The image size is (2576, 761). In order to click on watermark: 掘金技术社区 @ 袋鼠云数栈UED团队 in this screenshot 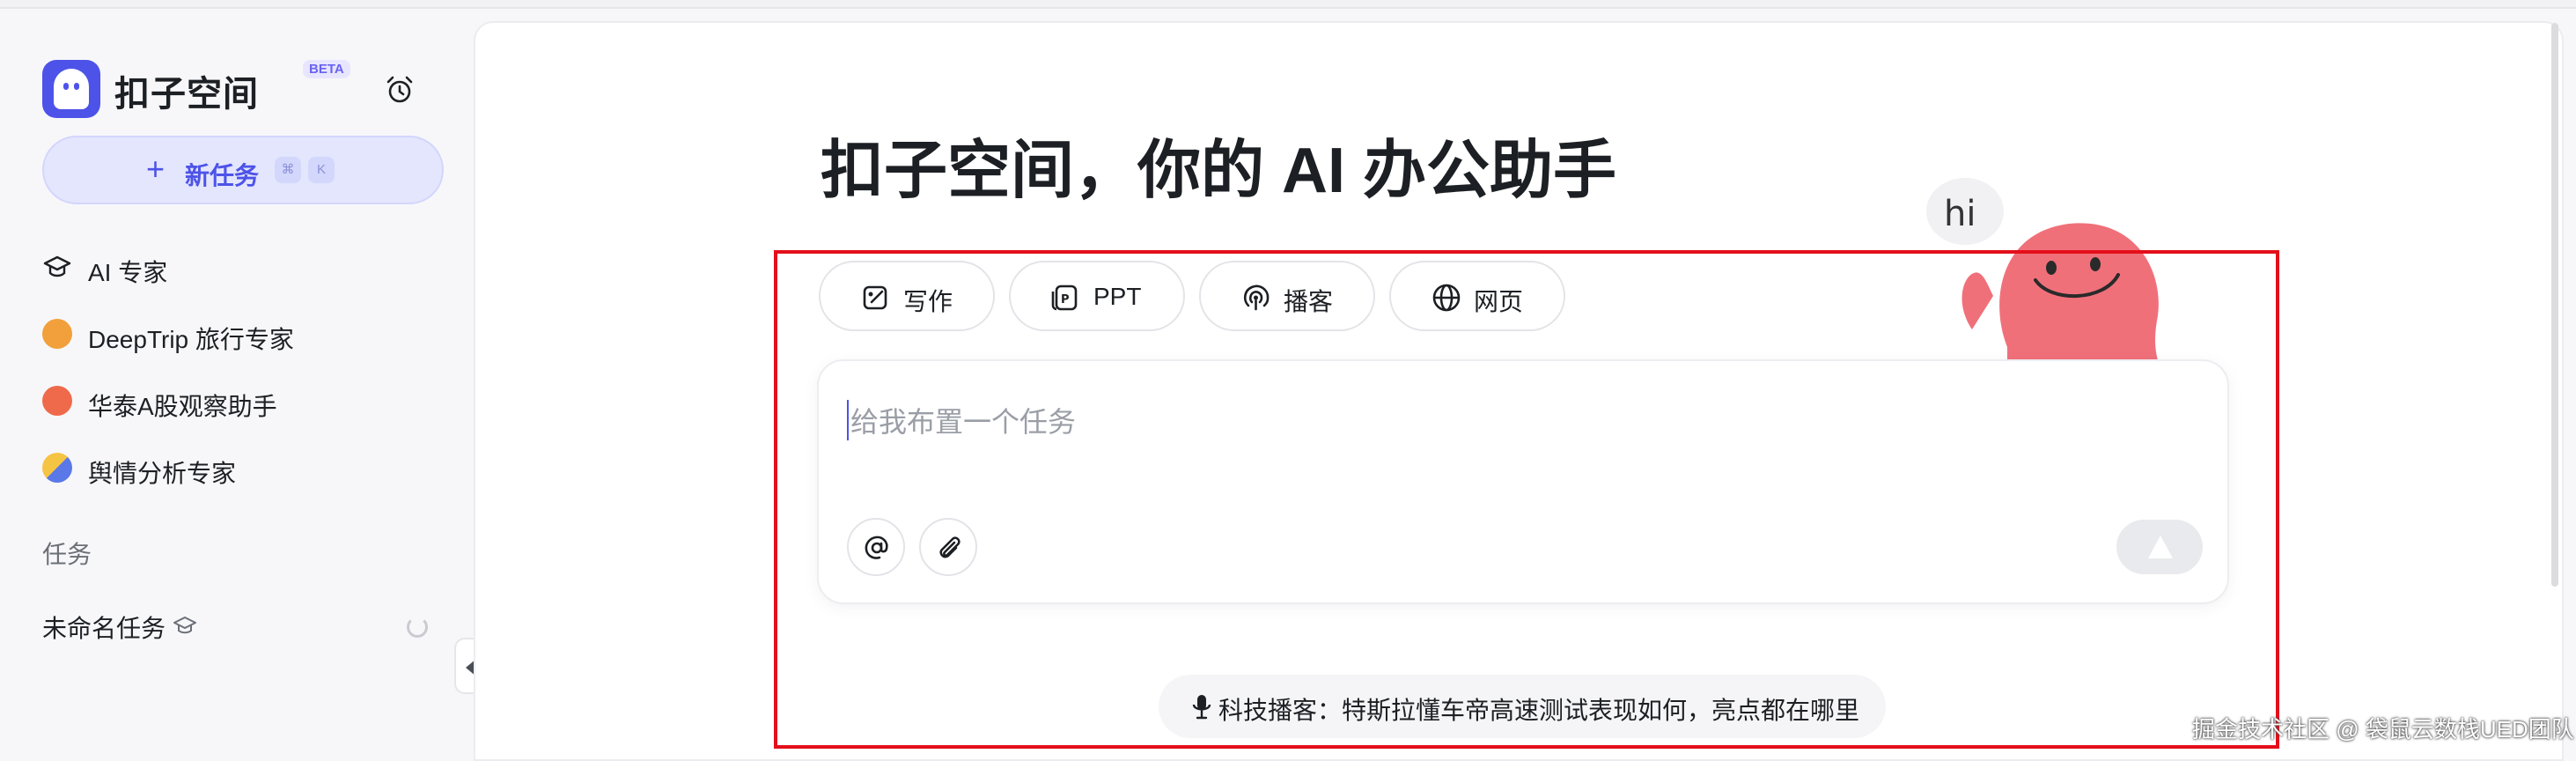, I will do `click(2383, 730)`.